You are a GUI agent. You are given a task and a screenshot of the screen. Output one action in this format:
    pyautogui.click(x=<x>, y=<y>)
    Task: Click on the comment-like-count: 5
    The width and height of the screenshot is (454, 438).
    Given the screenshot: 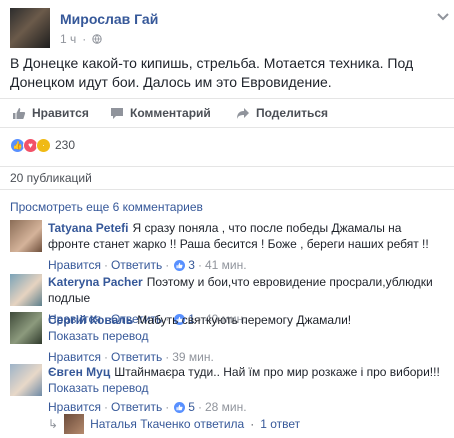 What is the action you would take?
    pyautogui.click(x=191, y=407)
    